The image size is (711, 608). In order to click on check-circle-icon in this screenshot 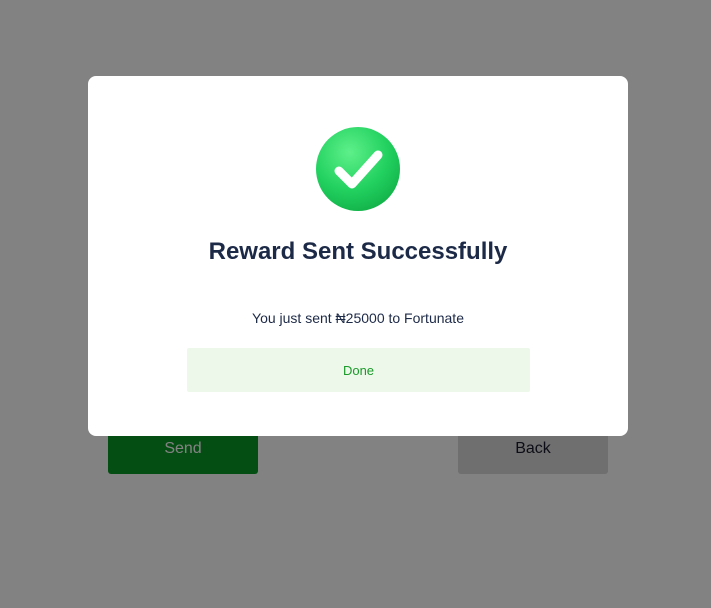, I will do `click(358, 169)`.